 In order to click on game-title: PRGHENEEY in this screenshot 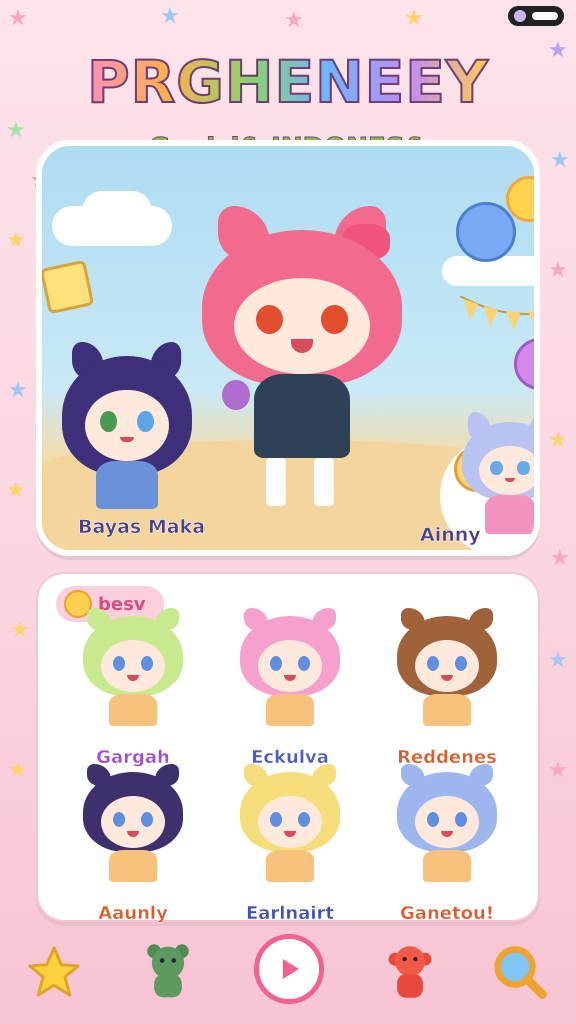, I will do `click(287, 82)`.